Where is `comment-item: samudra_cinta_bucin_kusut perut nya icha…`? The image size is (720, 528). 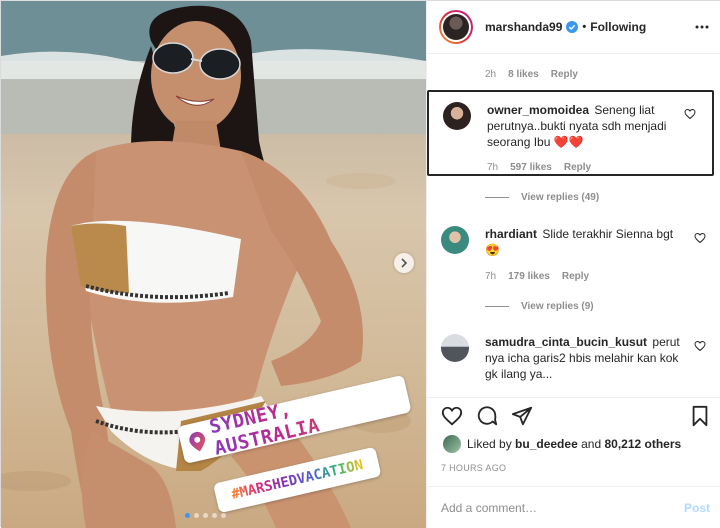 comment-item: samudra_cinta_bucin_kusut perut nya icha… is located at coordinates (573, 360).